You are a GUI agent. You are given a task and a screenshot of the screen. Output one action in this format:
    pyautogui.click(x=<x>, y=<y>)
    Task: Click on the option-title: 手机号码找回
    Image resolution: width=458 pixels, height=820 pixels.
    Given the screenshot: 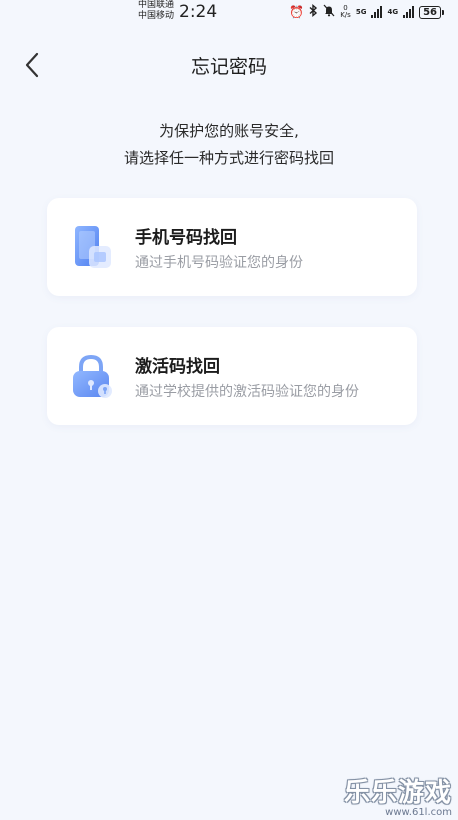 What is the action you would take?
    pyautogui.click(x=186, y=238)
    